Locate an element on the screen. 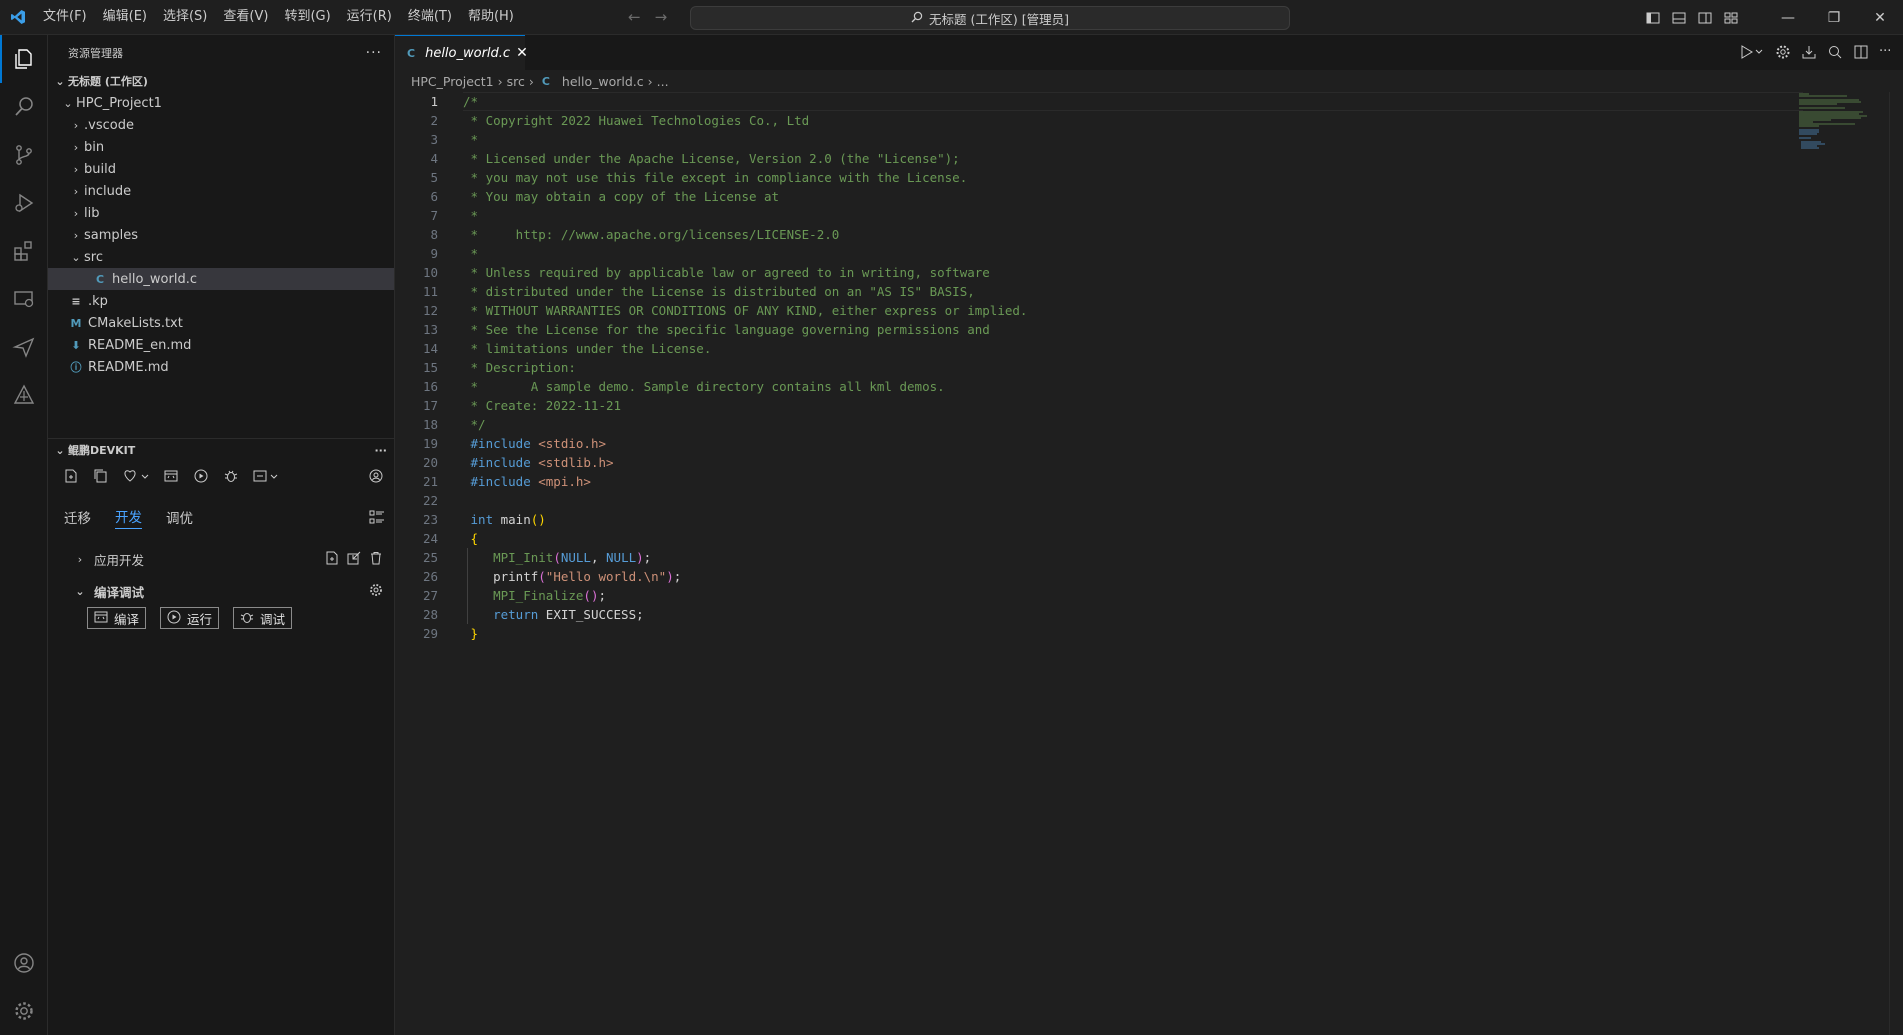 The width and height of the screenshot is (1903, 1035). close-icon: ✕ is located at coordinates (522, 53).